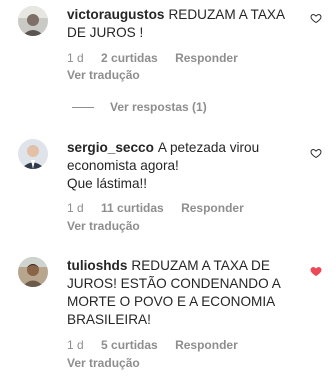  Describe the element at coordinates (158, 107) in the screenshot. I see `view-replies-label: Ver respostas (1)` at that location.